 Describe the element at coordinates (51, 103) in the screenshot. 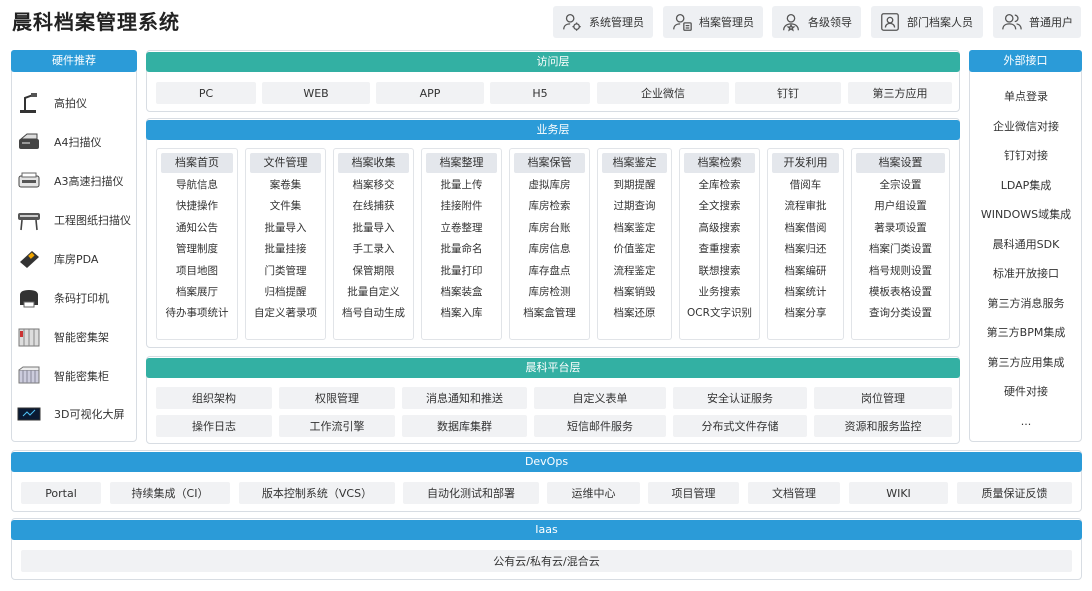

I see `hardware-item: 高拍仪` at that location.